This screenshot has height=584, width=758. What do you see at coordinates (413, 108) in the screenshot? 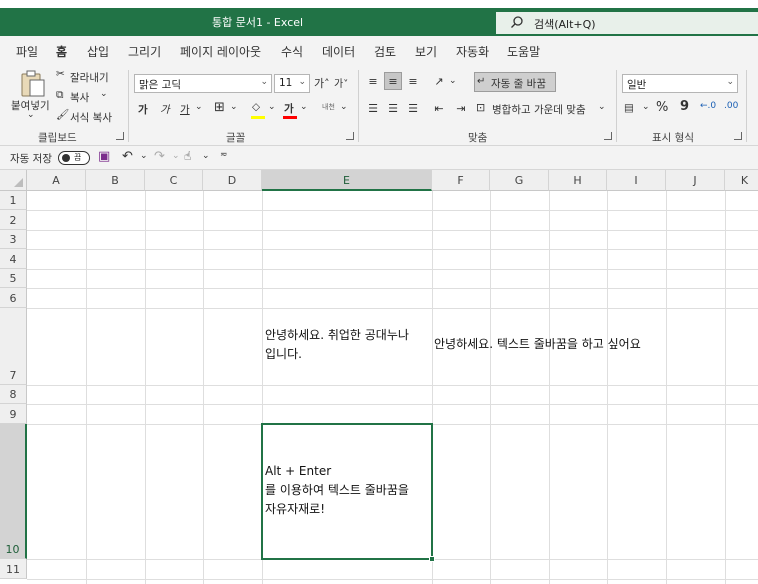
I see `align-right-icon: ☰` at bounding box center [413, 108].